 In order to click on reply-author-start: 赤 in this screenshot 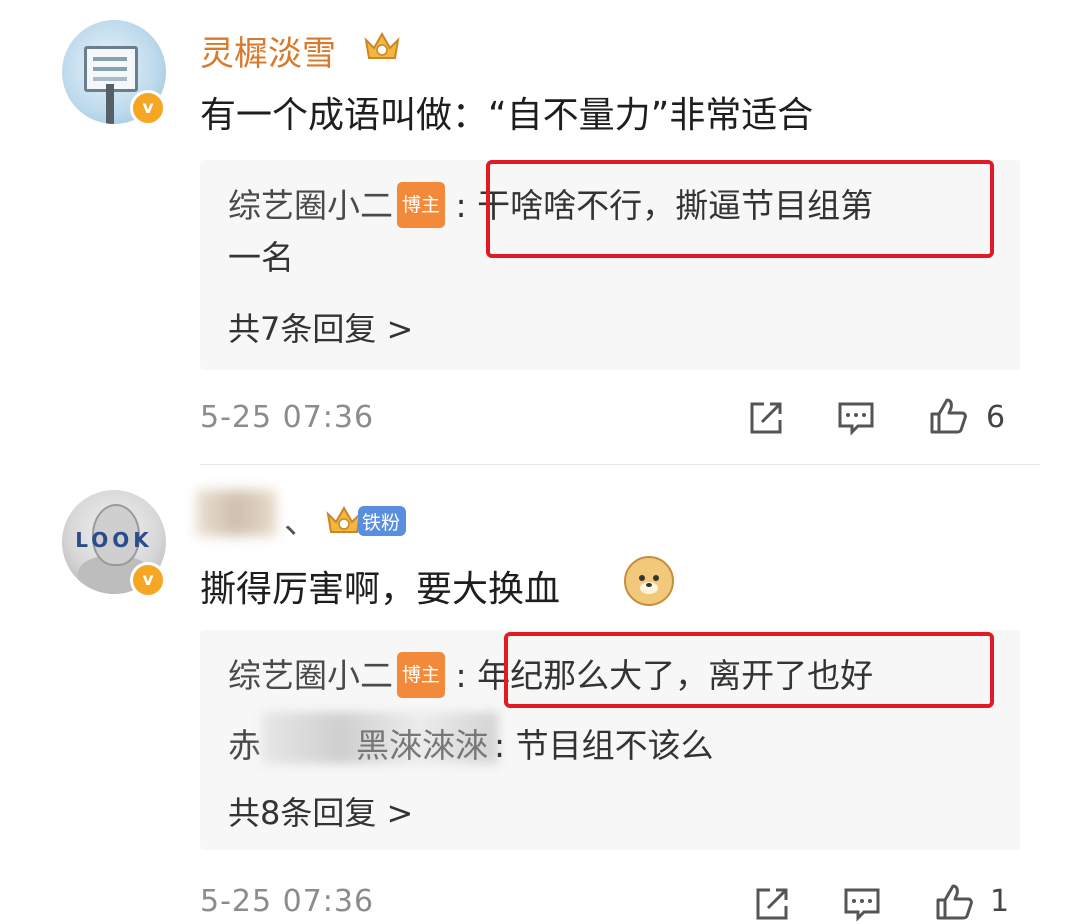, I will do `click(244, 745)`.